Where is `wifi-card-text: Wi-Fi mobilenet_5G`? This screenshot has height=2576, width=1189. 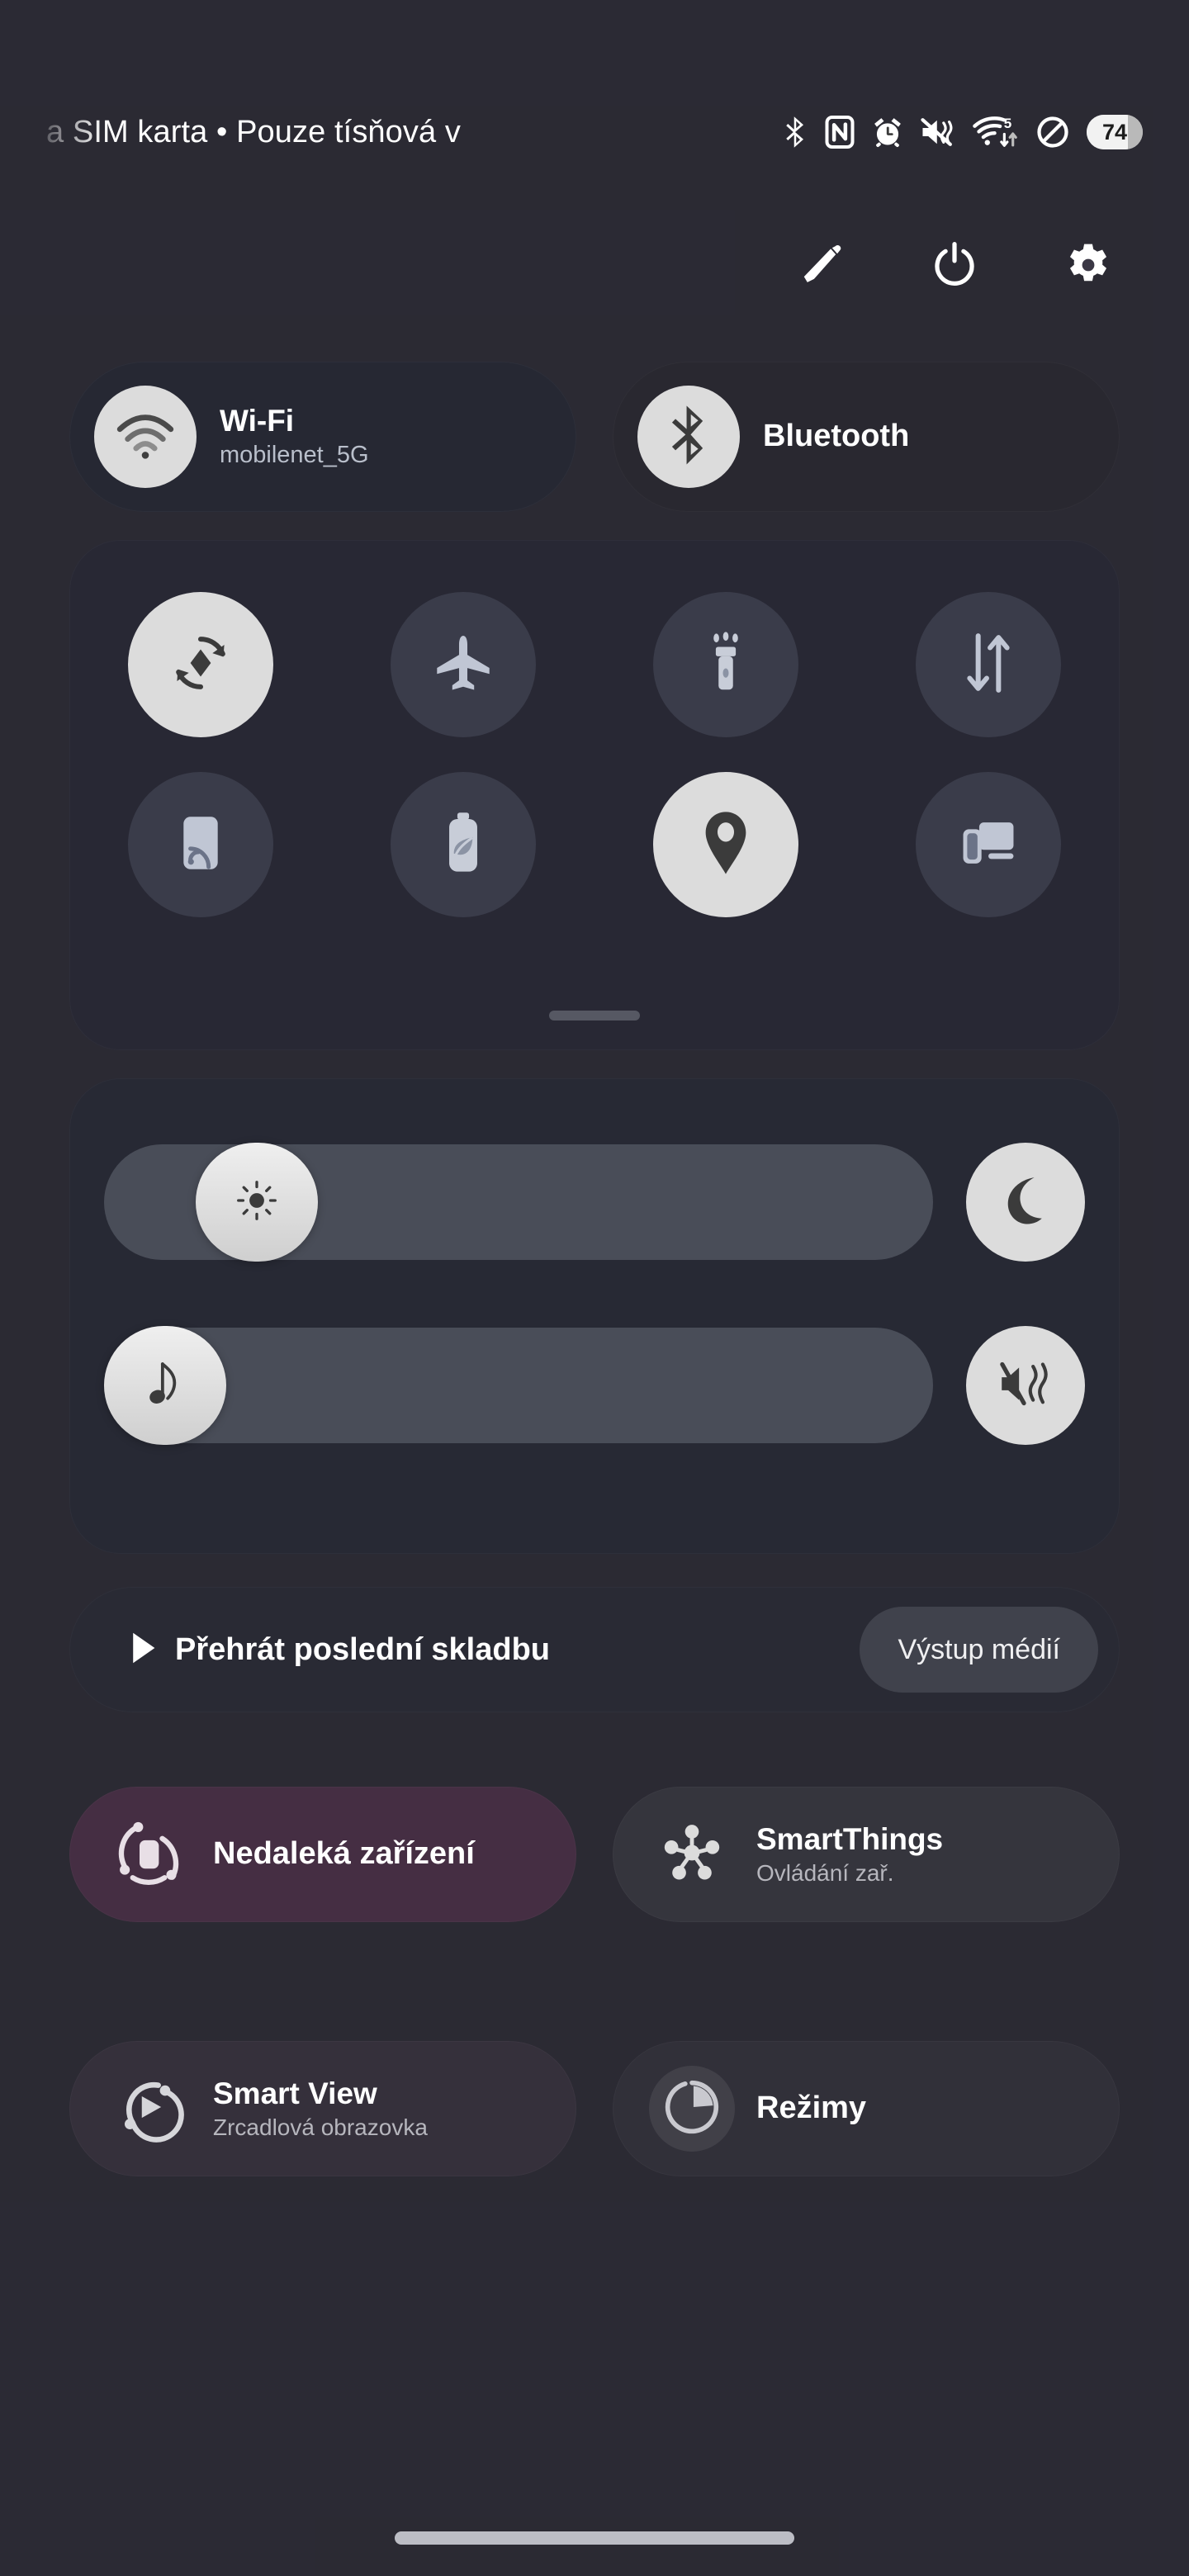 wifi-card-text: Wi-Fi mobilenet_5G is located at coordinates (294, 436).